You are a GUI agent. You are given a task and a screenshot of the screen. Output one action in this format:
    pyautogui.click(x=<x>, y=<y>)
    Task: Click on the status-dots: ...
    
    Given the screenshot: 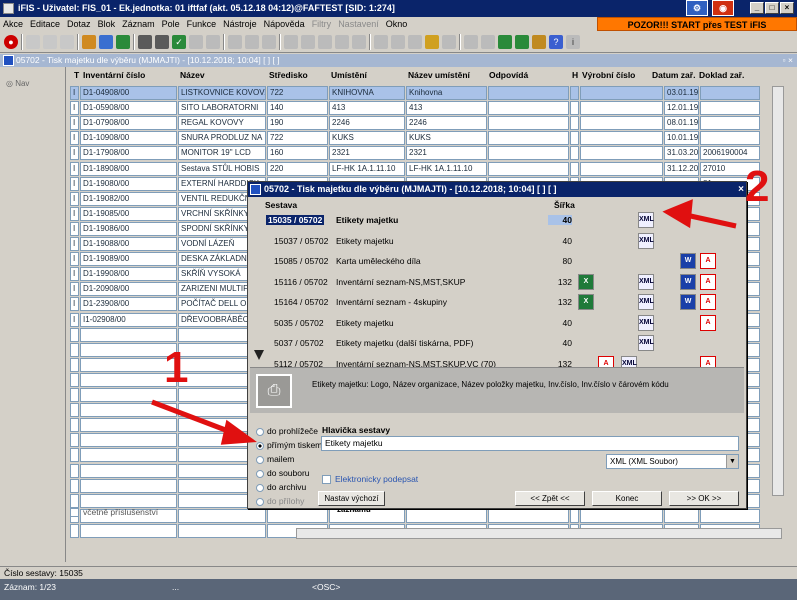 What is the action you would take?
    pyautogui.click(x=176, y=587)
    